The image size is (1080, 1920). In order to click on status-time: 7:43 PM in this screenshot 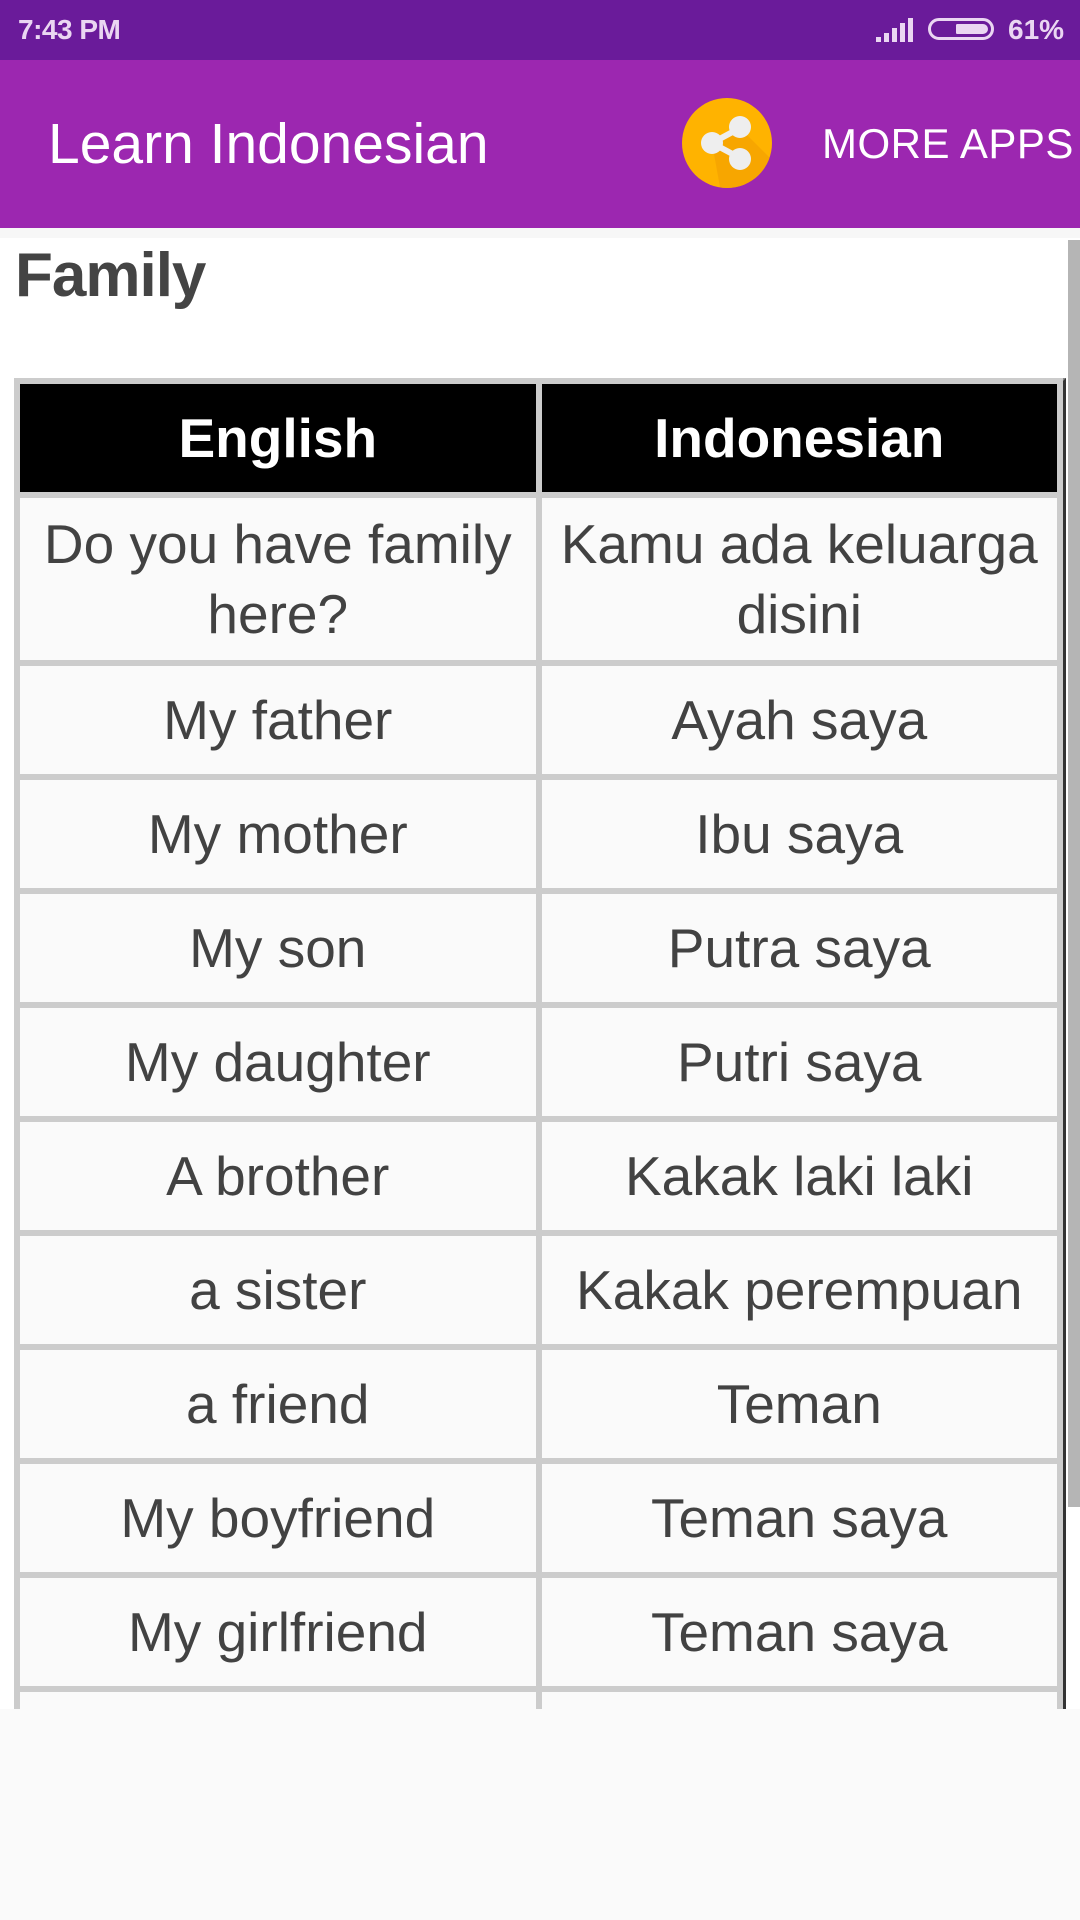, I will do `click(69, 29)`.